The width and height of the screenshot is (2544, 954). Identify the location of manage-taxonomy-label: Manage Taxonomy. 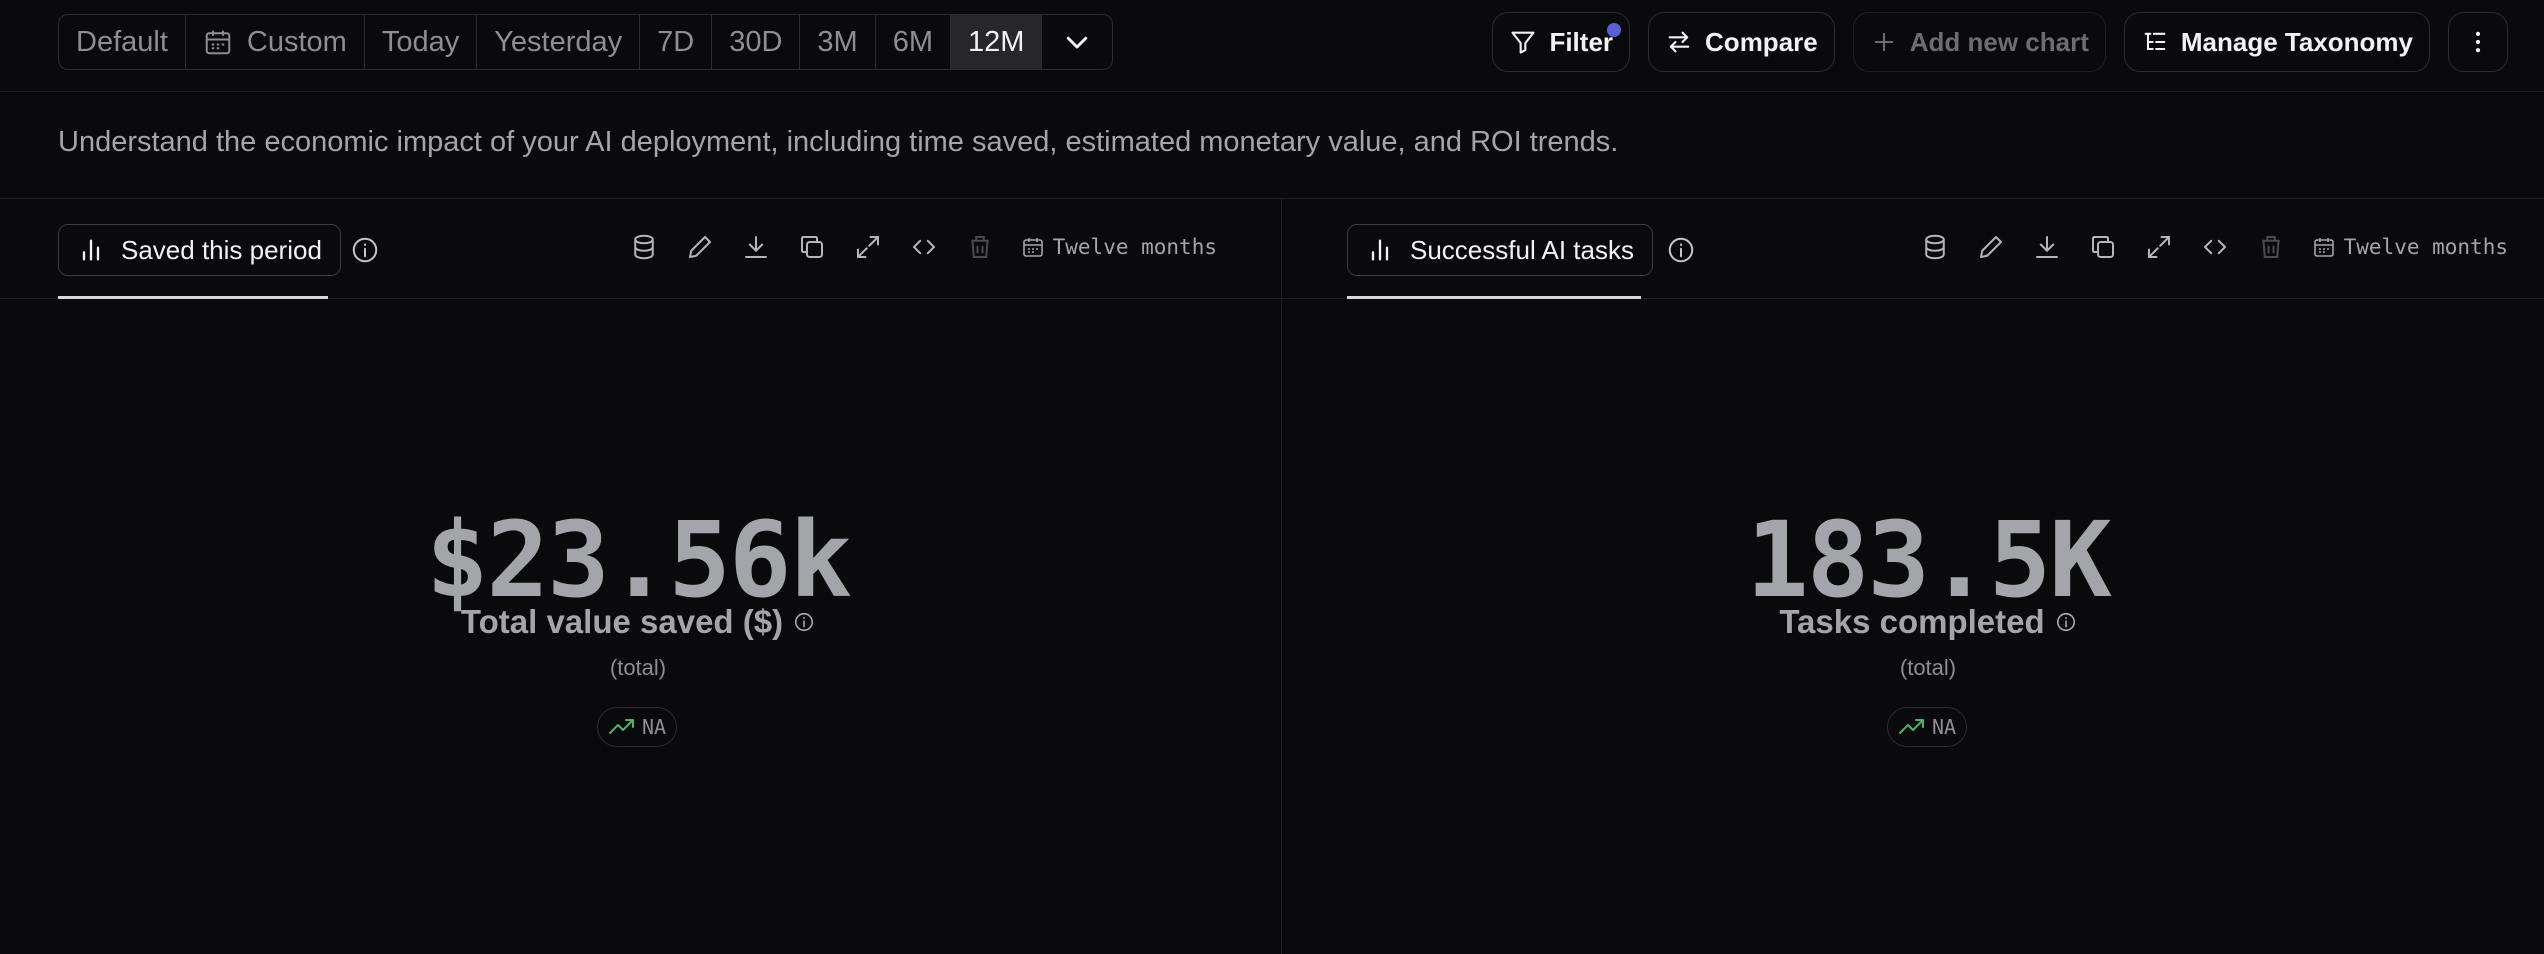
(2296, 41).